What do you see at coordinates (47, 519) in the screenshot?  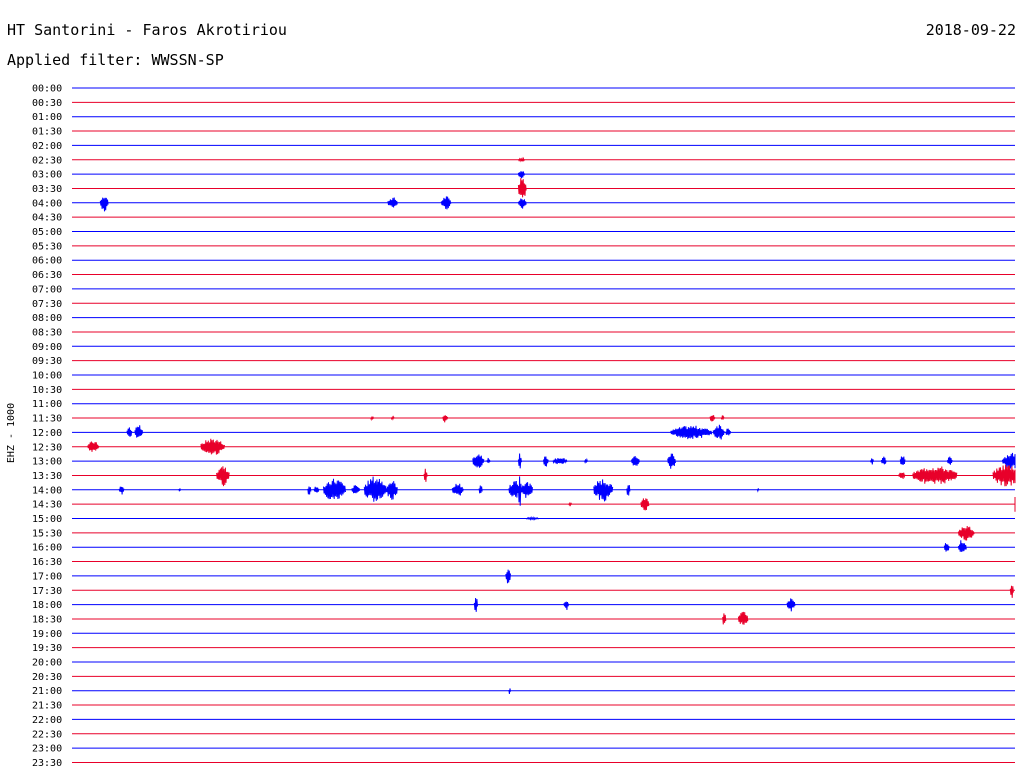 I see `row-time-label: 15:00` at bounding box center [47, 519].